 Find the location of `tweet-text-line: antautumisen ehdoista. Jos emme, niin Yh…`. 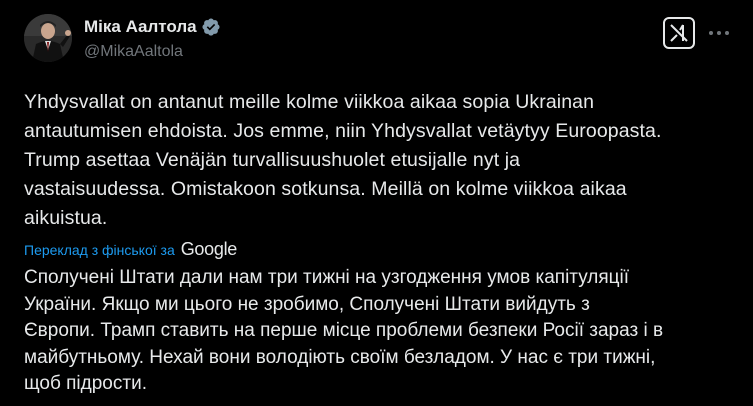

tweet-text-line: antautumisen ehdoista. Jos emme, niin Yh… is located at coordinates (343, 131).